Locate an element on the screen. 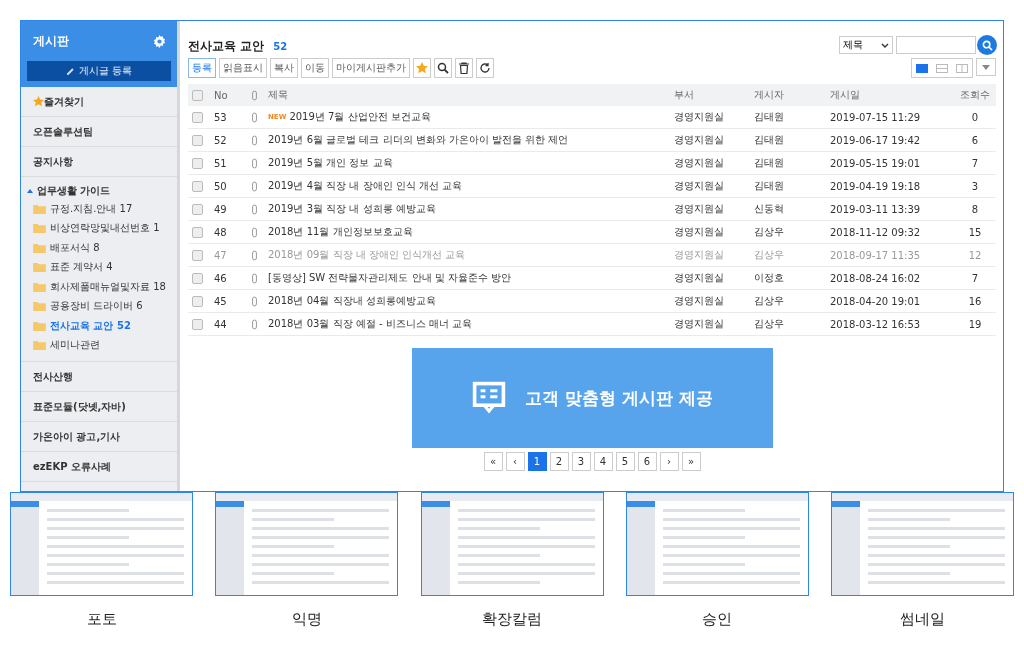 This screenshot has height=650, width=1024. toolbar-button: 복사 is located at coordinates (284, 68).